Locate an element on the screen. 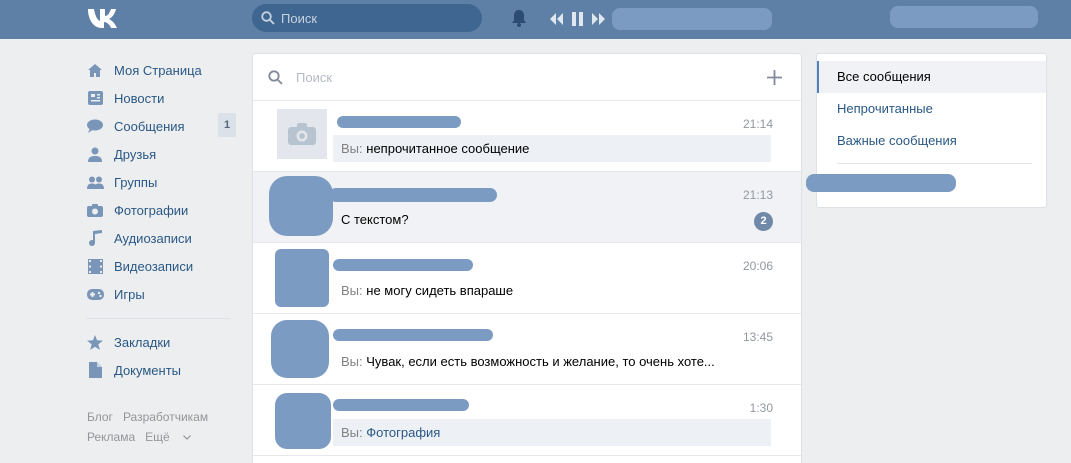 This screenshot has height=463, width=1071. dialog-message-text: непрочитанное сообщение is located at coordinates (448, 148).